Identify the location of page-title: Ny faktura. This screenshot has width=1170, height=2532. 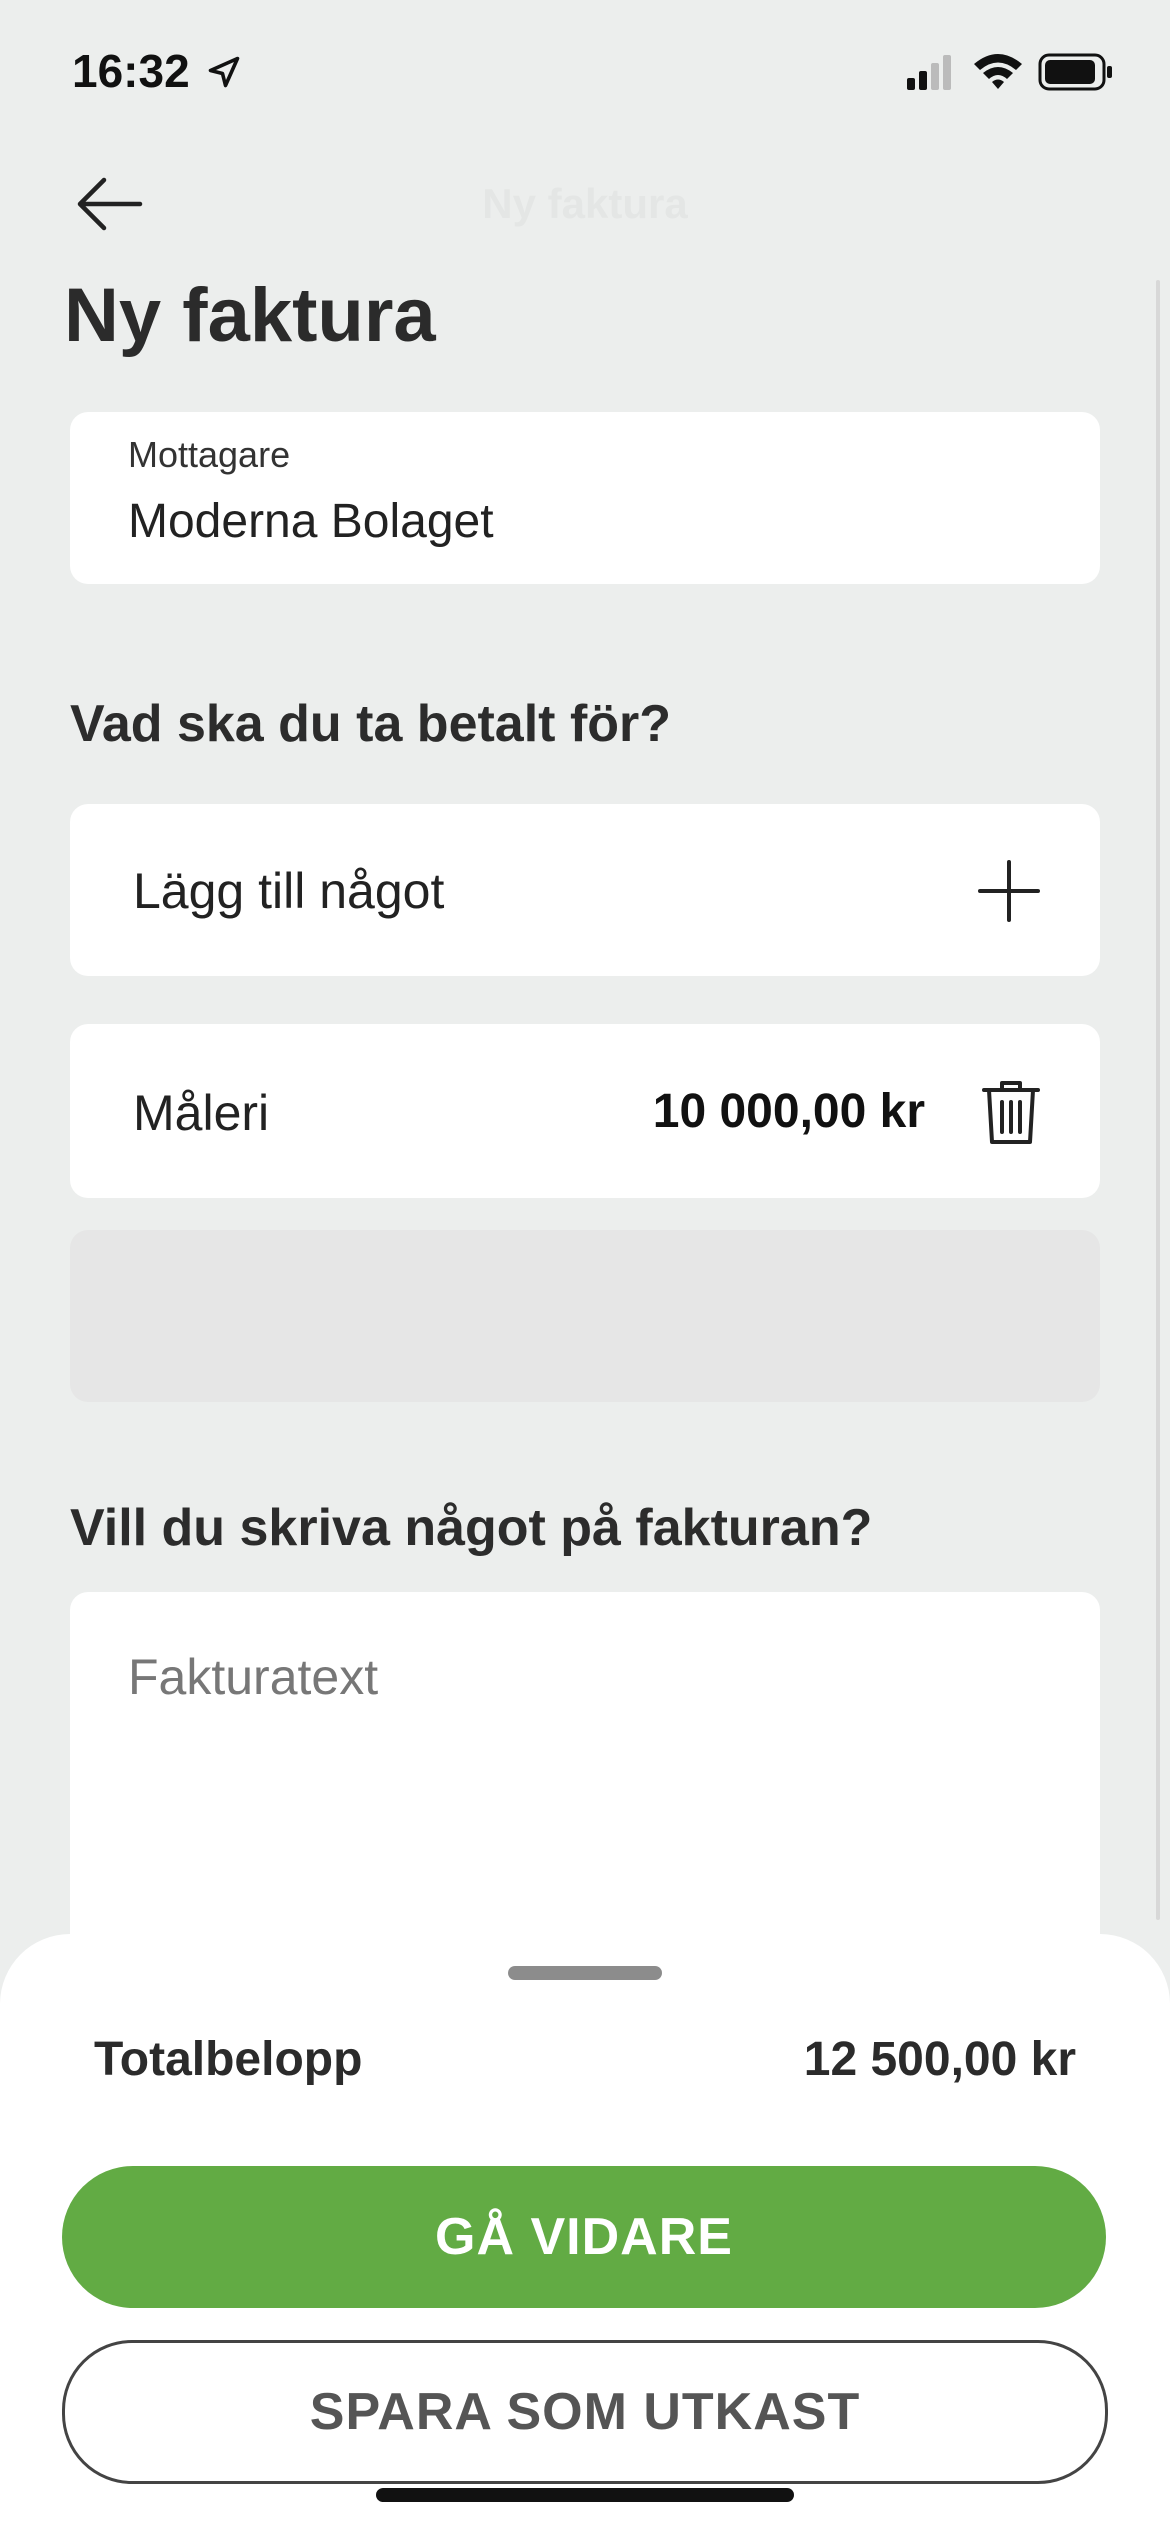
(250, 315).